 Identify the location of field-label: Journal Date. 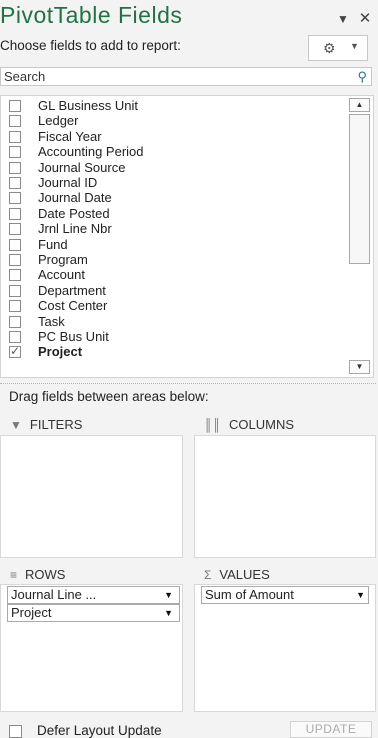
(75, 198).